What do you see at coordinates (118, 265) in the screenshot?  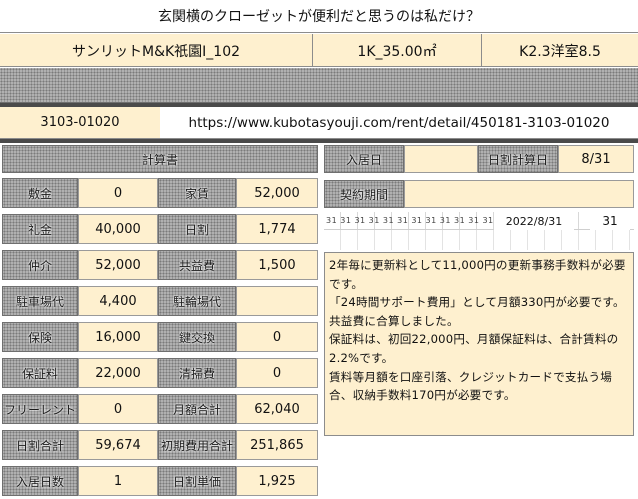 I see `calc-row-3-value-left: 52,000` at bounding box center [118, 265].